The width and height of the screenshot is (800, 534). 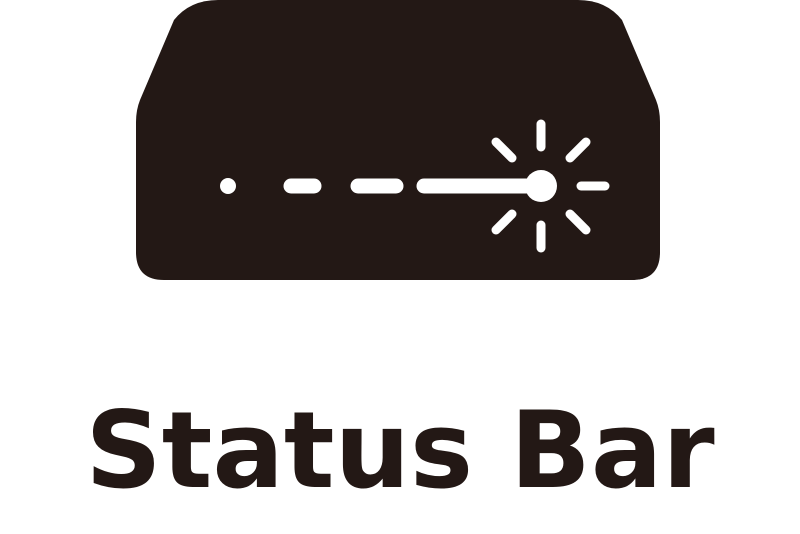 What do you see at coordinates (228, 186) in the screenshot?
I see `status-dot` at bounding box center [228, 186].